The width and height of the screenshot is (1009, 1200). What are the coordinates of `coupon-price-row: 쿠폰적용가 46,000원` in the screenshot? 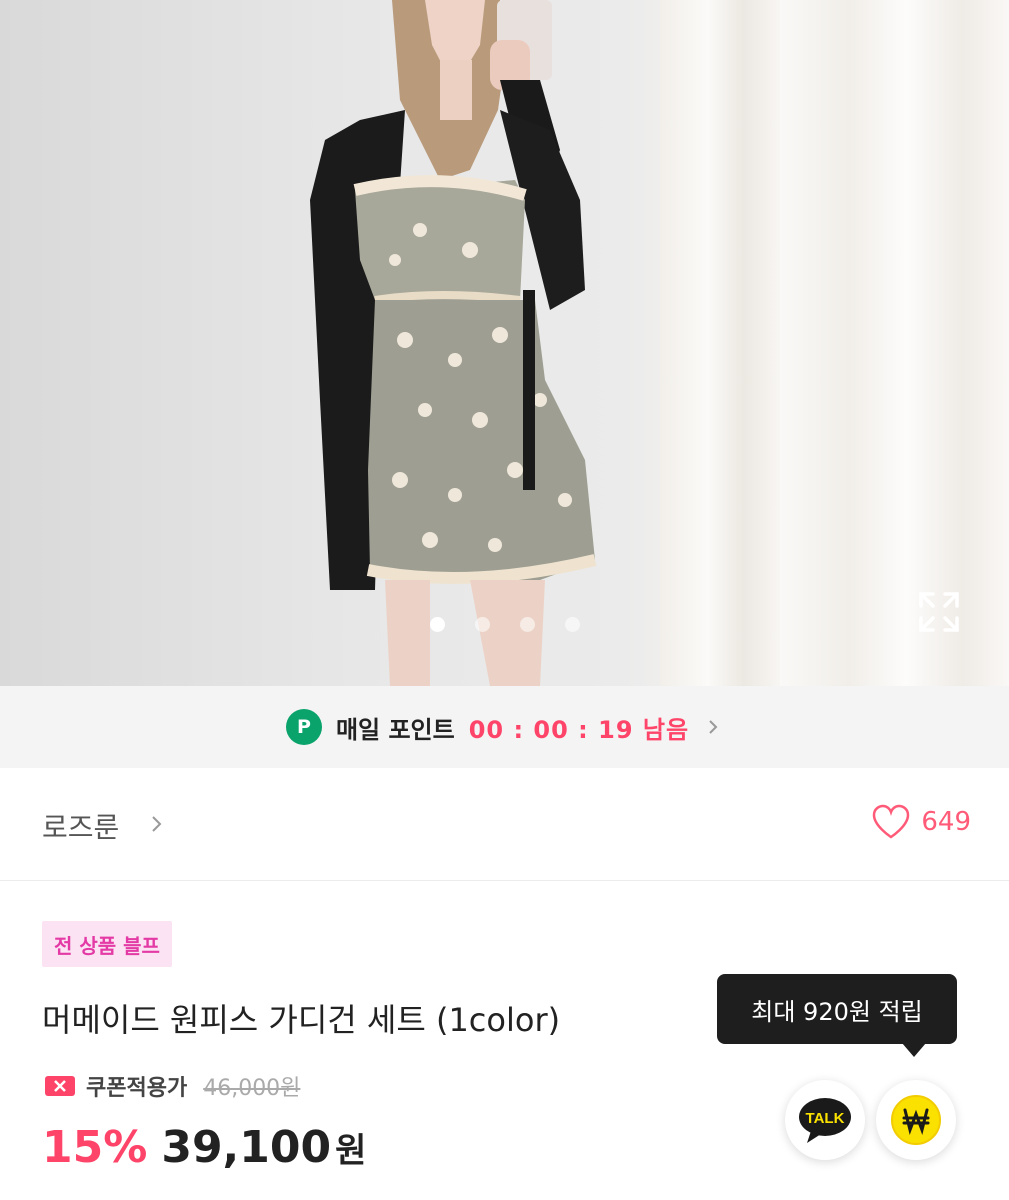 It's located at (172, 1086).